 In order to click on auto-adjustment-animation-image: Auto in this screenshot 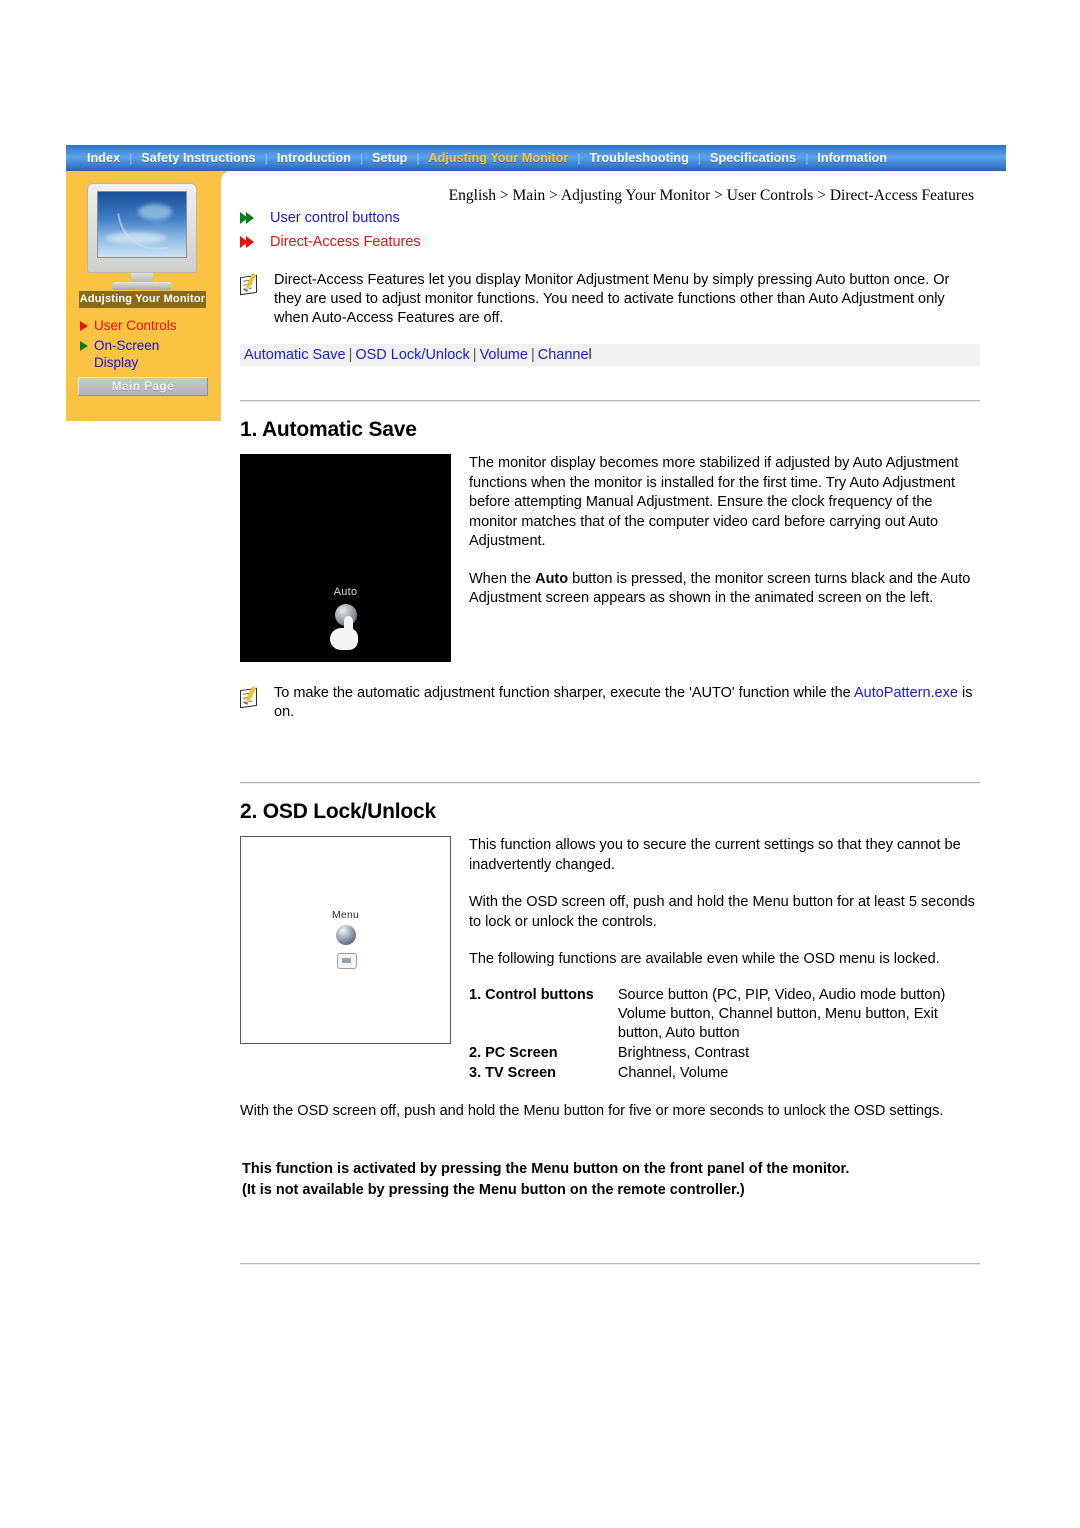, I will do `click(345, 558)`.